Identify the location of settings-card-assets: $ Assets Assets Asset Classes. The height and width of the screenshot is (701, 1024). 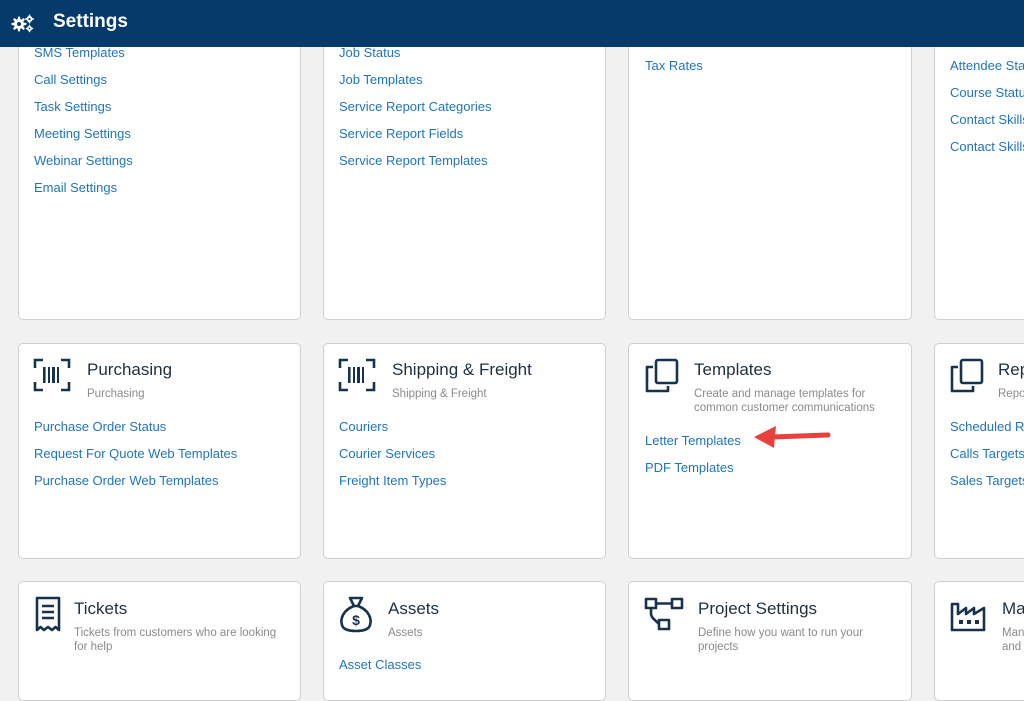
(464, 641).